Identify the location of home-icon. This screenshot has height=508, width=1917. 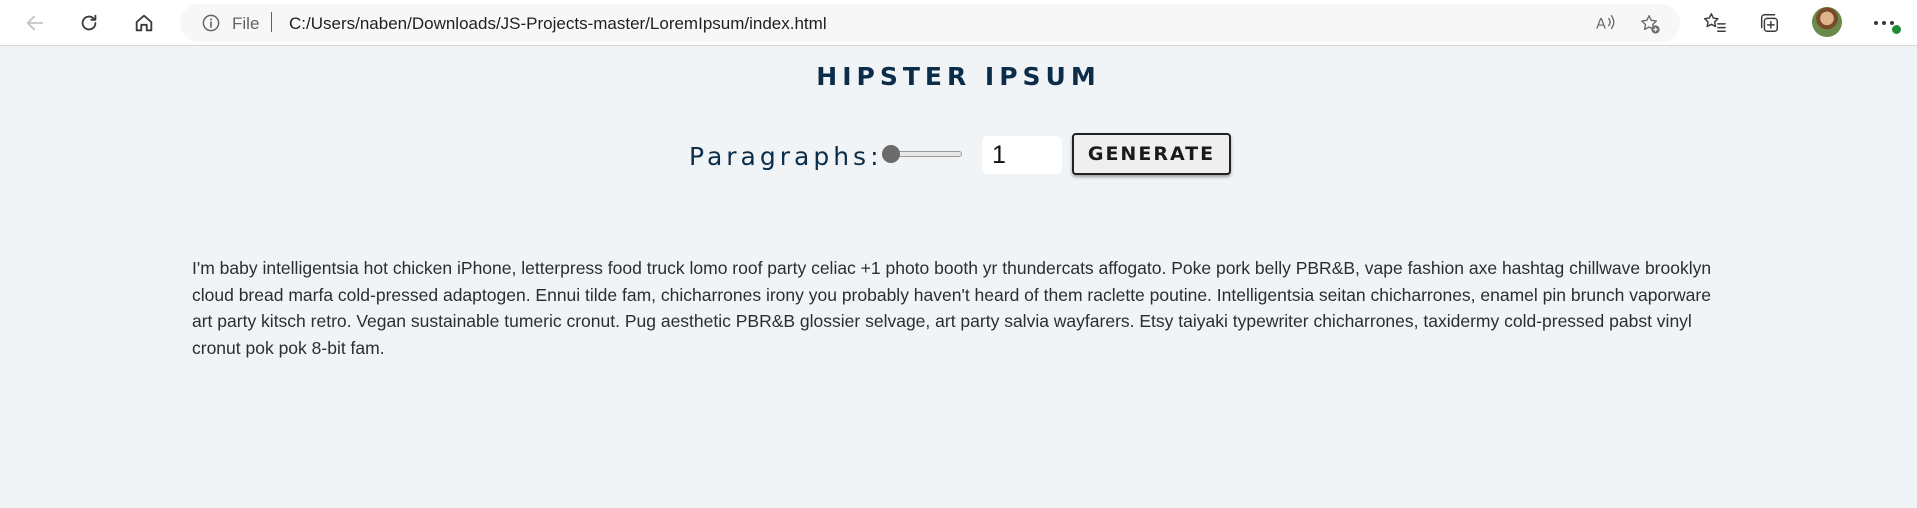
(144, 23).